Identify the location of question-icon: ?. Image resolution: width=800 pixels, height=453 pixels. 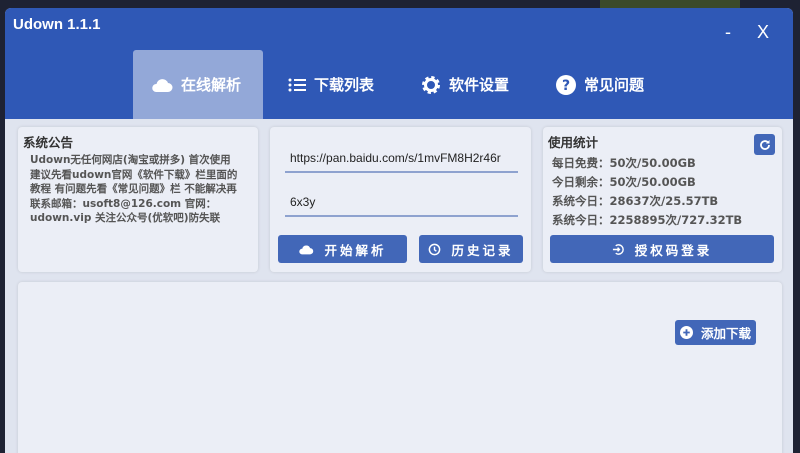
(566, 84).